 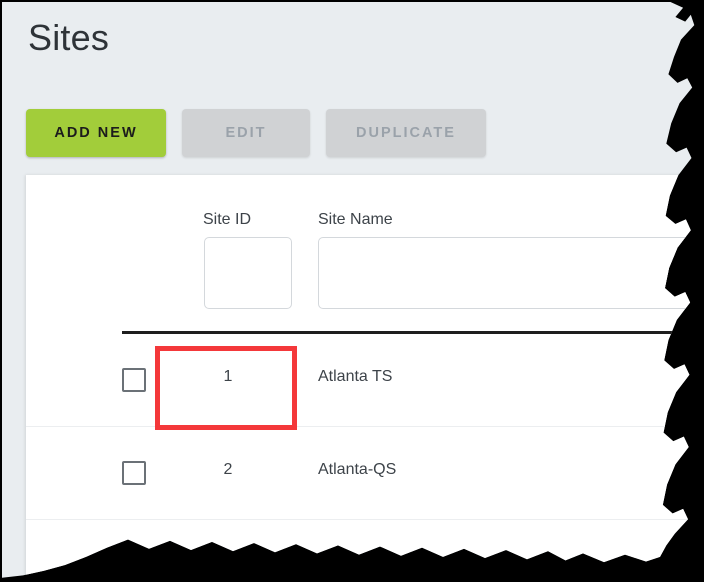 What do you see at coordinates (406, 133) in the screenshot?
I see `duplicate-button: DUPLICATE` at bounding box center [406, 133].